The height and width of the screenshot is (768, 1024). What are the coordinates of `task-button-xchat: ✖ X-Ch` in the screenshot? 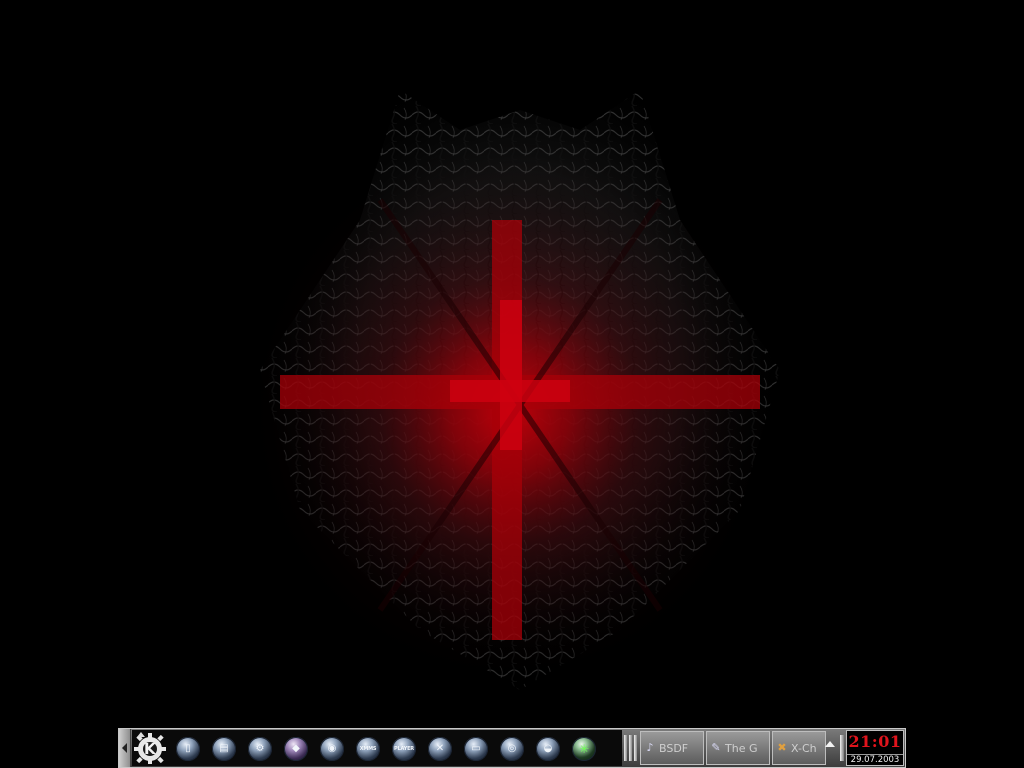 It's located at (799, 748).